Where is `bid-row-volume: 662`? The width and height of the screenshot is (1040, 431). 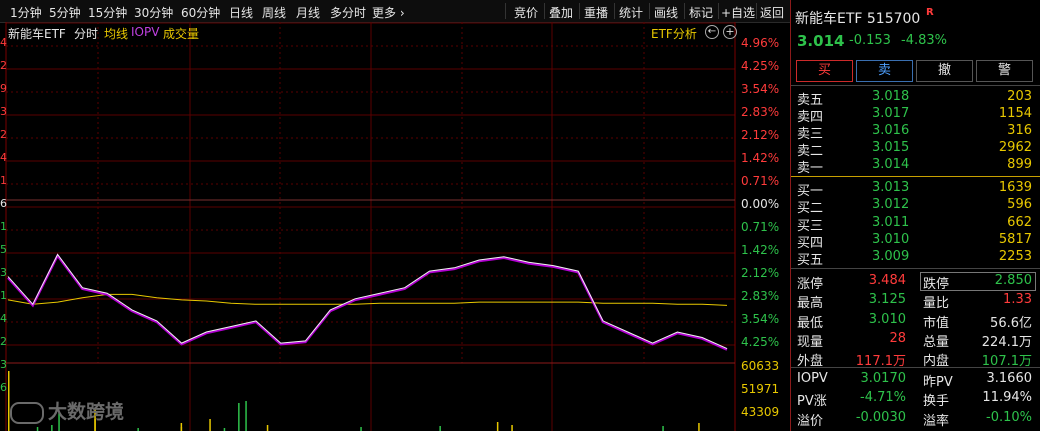 bid-row-volume: 662 is located at coordinates (1019, 222).